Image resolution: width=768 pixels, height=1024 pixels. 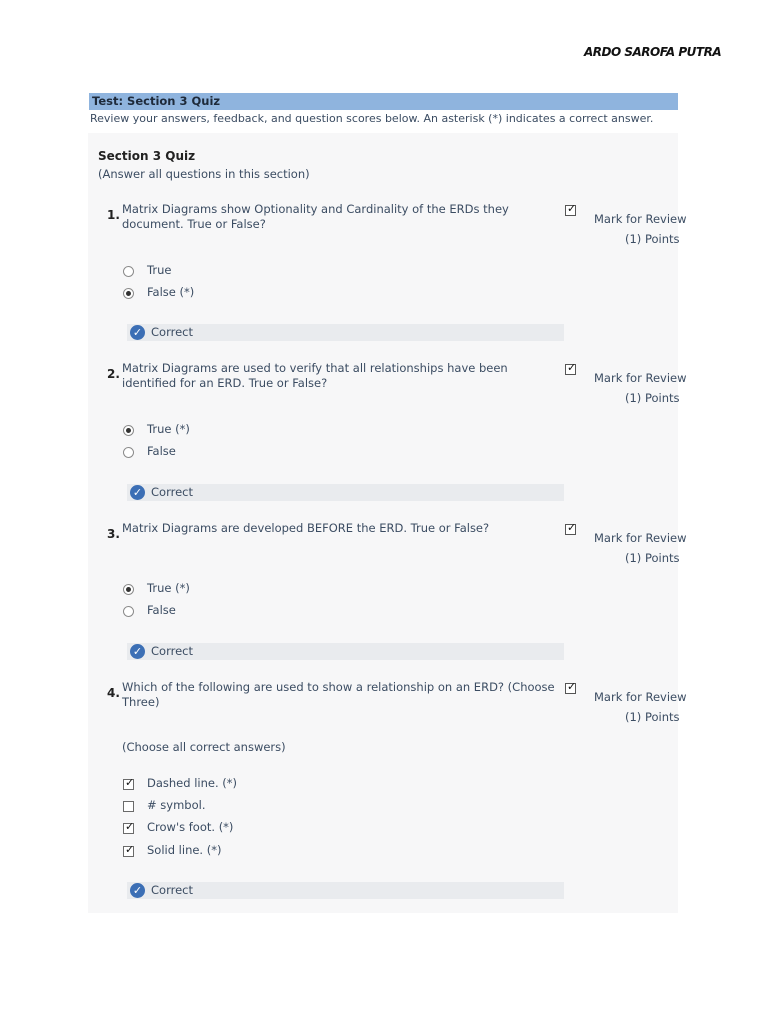 I want to click on section-note: (Answer all questions in this section), so click(x=204, y=174).